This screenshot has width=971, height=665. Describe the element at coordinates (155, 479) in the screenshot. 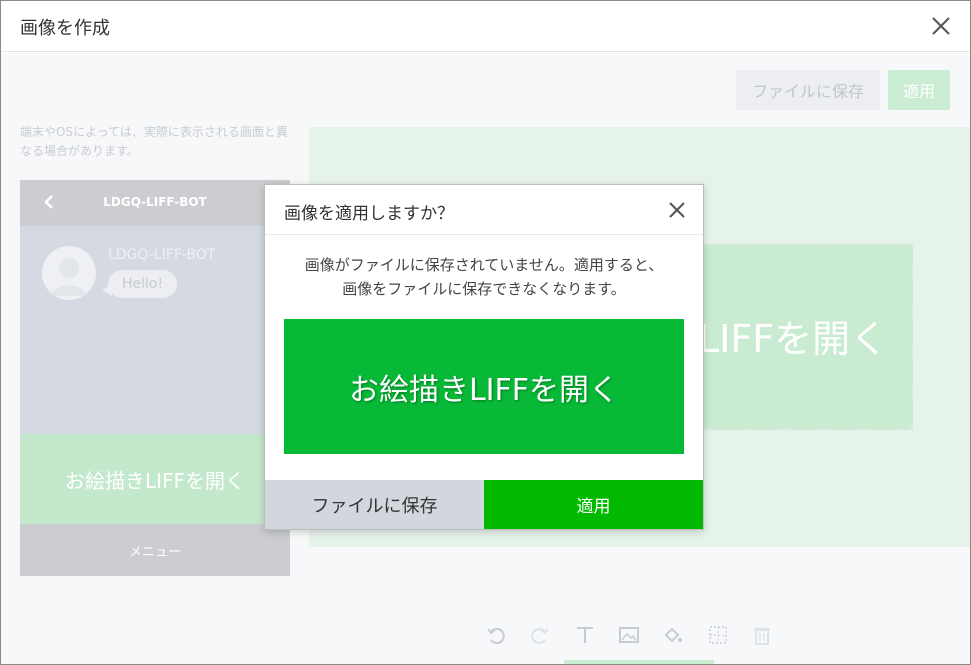

I see `rich-menu-preview: お絵描きLIFFを開く` at that location.